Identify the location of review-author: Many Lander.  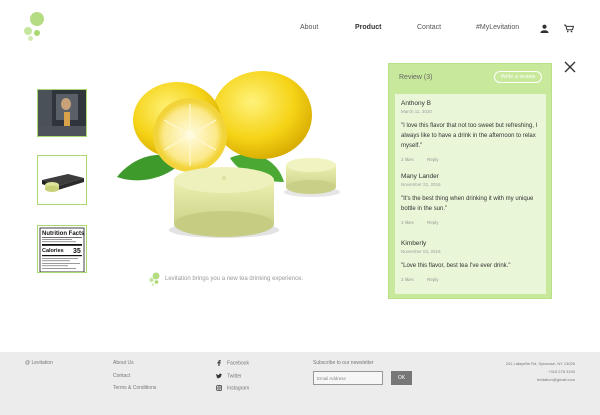
(420, 176).